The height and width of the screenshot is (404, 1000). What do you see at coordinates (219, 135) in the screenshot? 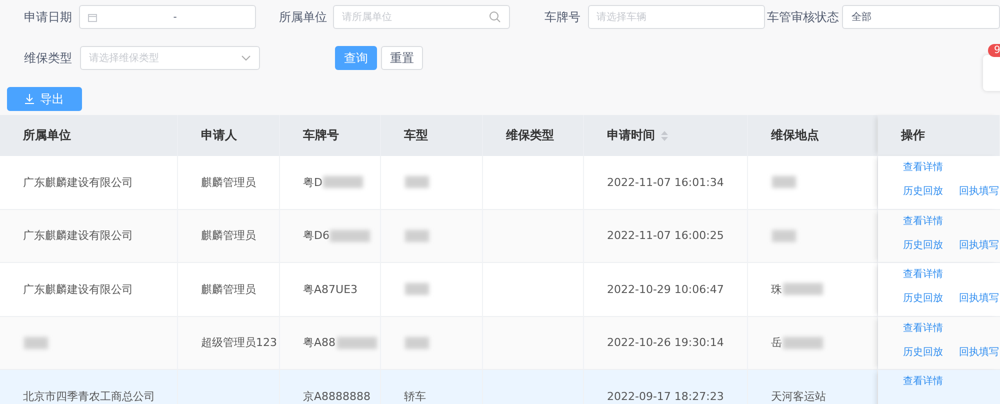
I see `column-header: 申请人` at bounding box center [219, 135].